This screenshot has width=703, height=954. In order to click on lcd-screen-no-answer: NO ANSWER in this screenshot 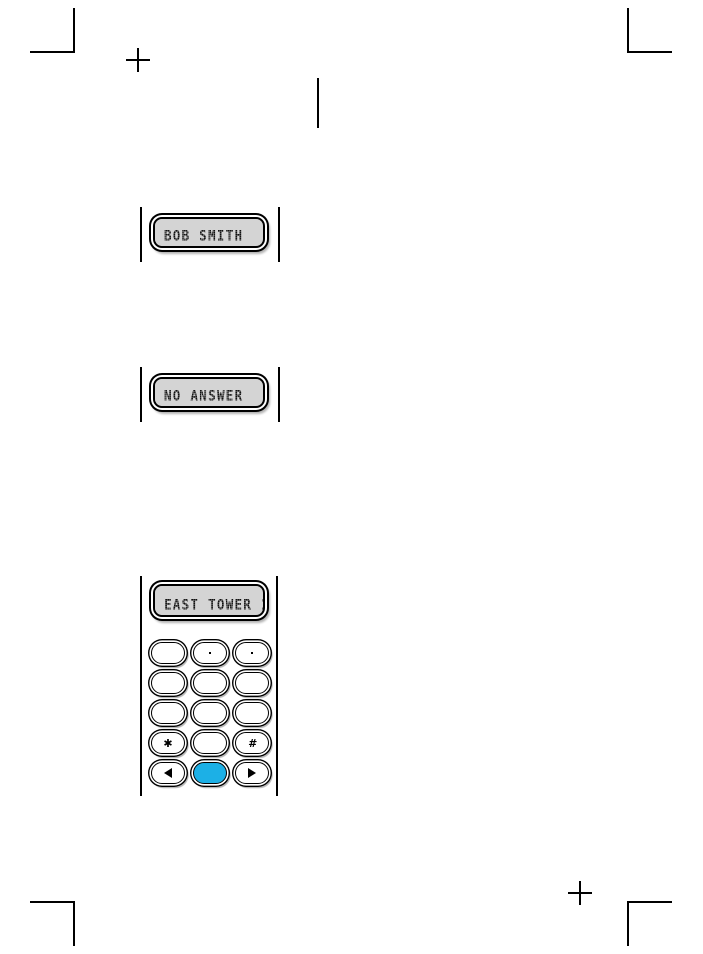, I will do `click(209, 392)`.